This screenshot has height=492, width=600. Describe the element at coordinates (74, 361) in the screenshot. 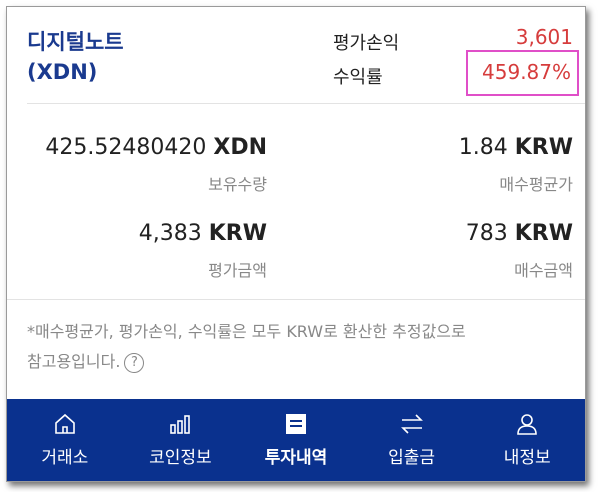

I see `disclaimer-text: 참고용입니다.` at that location.